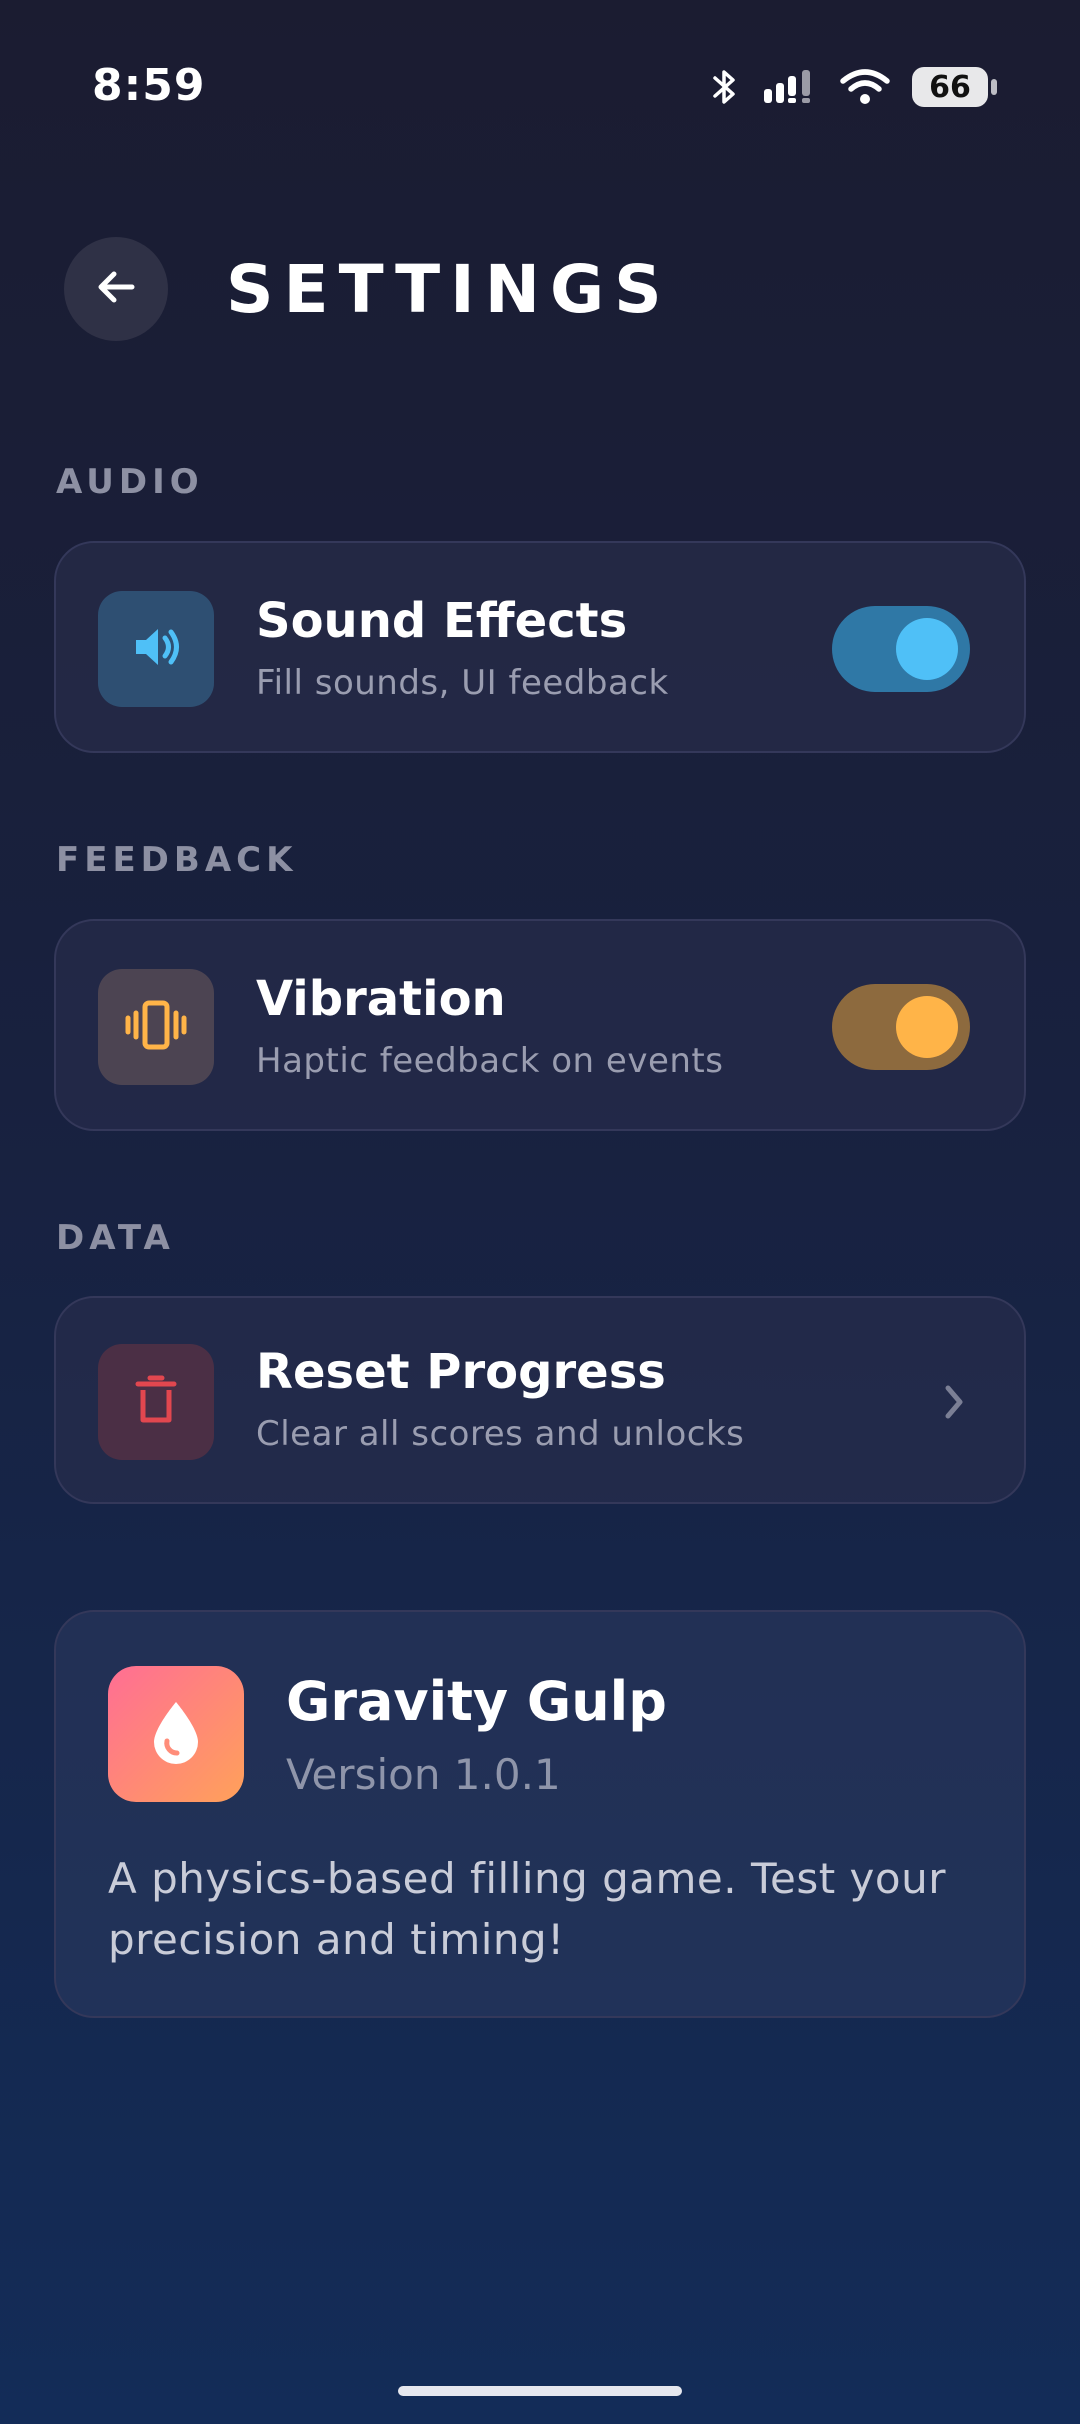 The image size is (1080, 2424). Describe the element at coordinates (725, 87) in the screenshot. I see `bluetooth-icon` at that location.